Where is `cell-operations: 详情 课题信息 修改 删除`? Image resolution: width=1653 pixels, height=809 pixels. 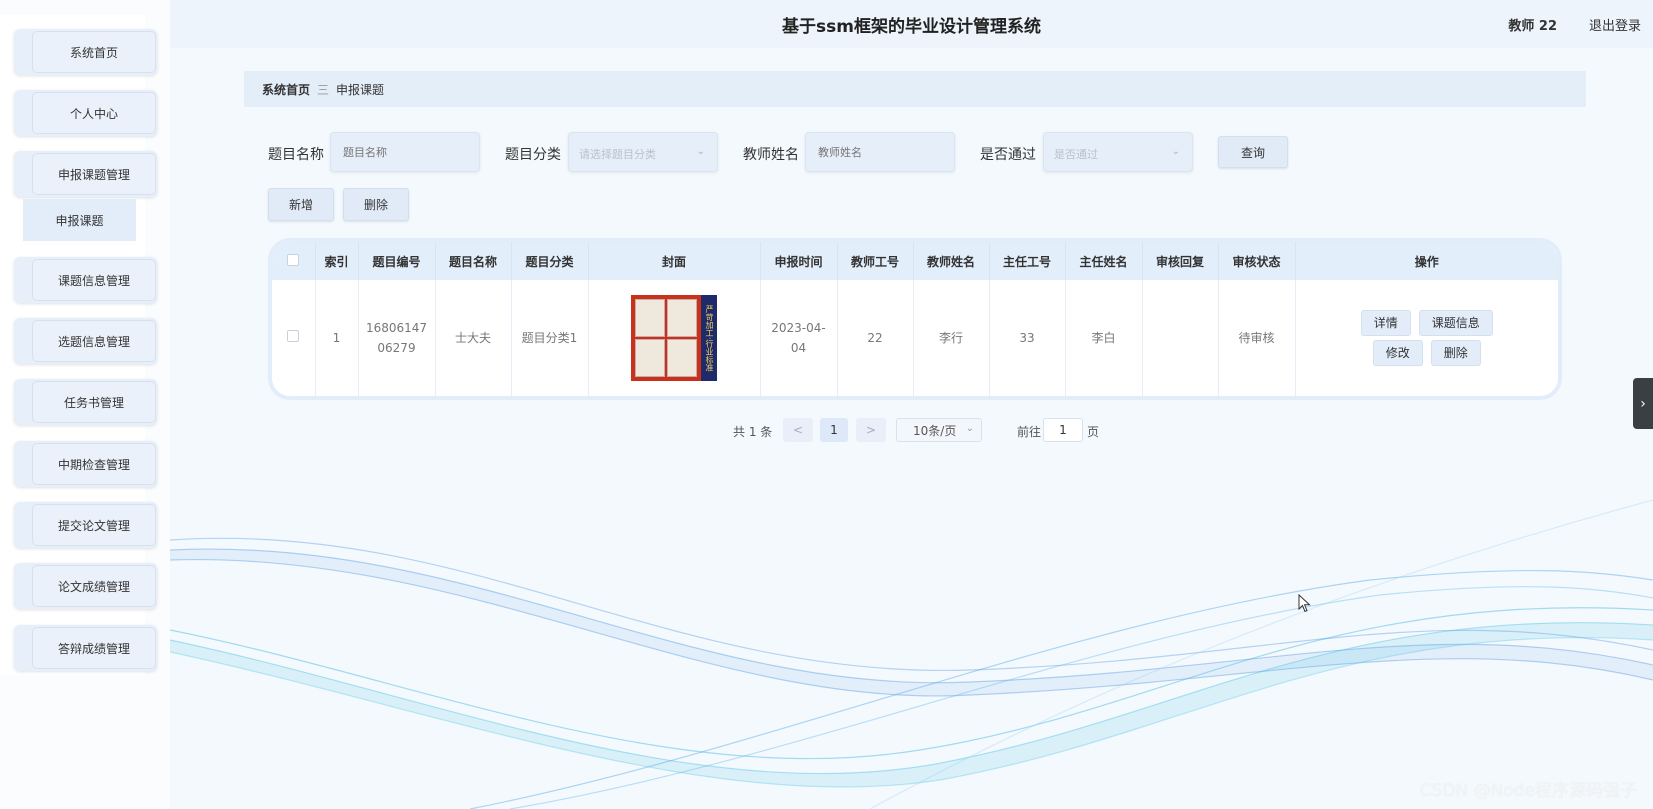
cell-operations: 详情 课题信息 修改 删除 is located at coordinates (1426, 338).